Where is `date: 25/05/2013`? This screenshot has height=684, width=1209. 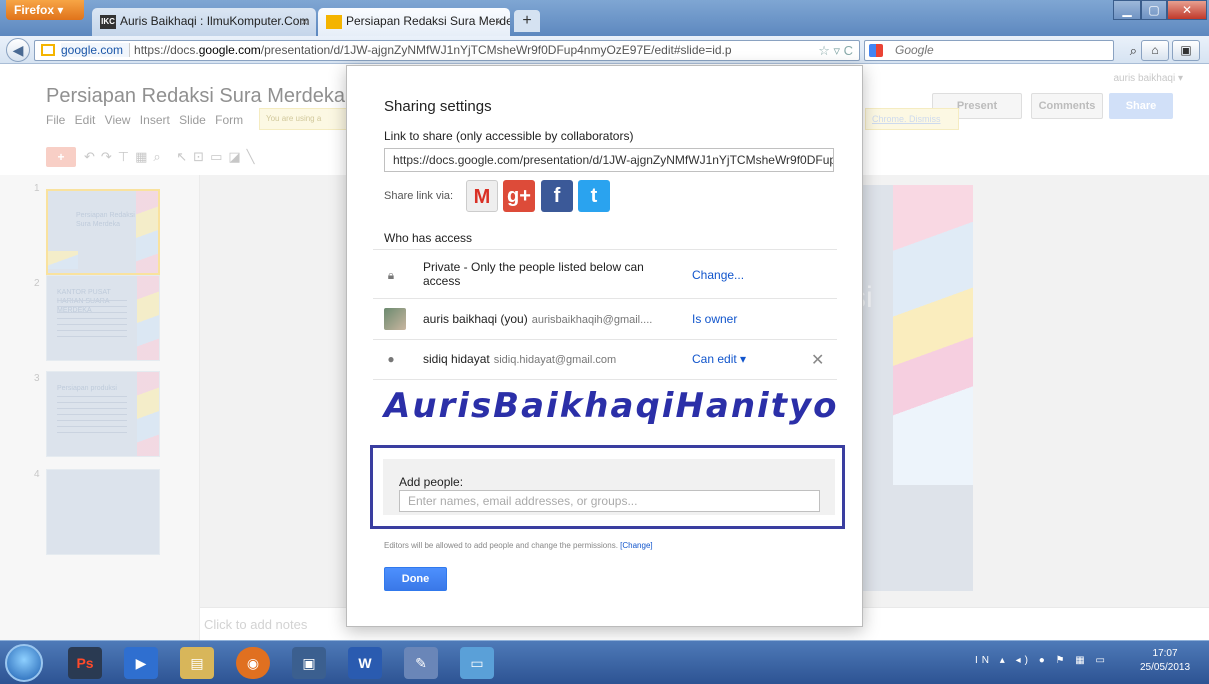
date: 25/05/2013 is located at coordinates (1165, 667).